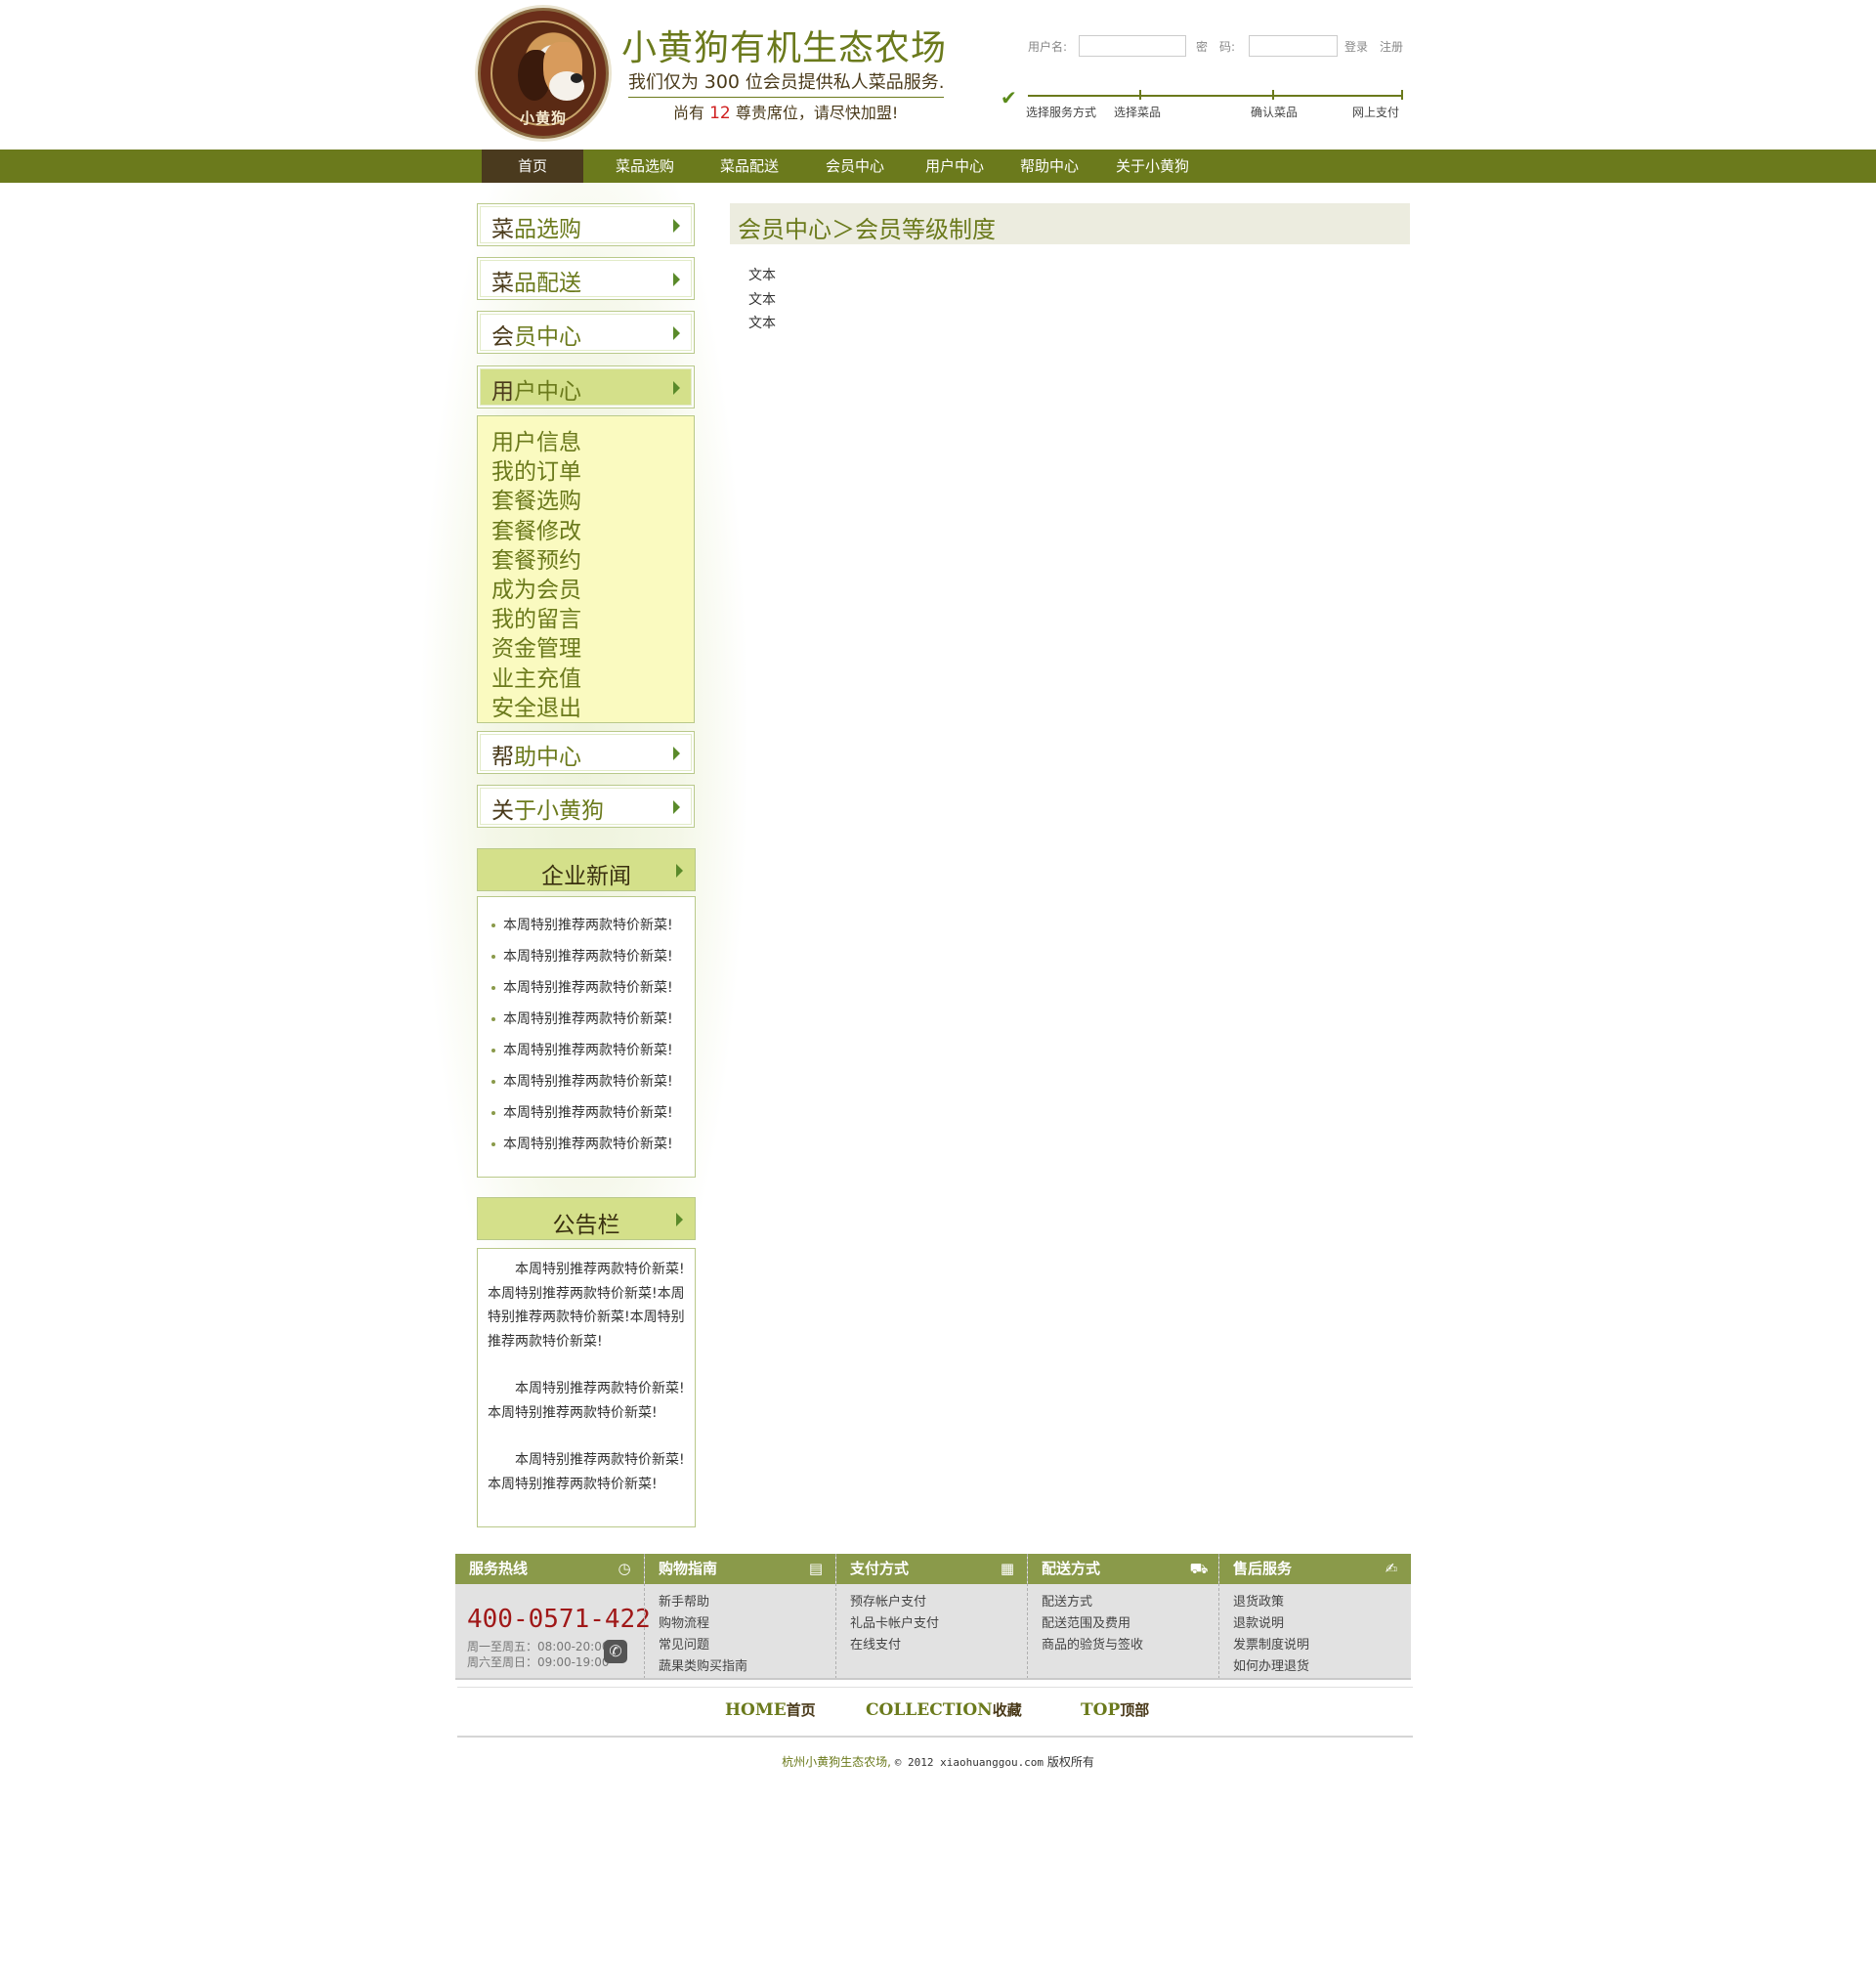  Describe the element at coordinates (586, 1226) in the screenshot. I see `notice-panel-title: 公告栏` at that location.